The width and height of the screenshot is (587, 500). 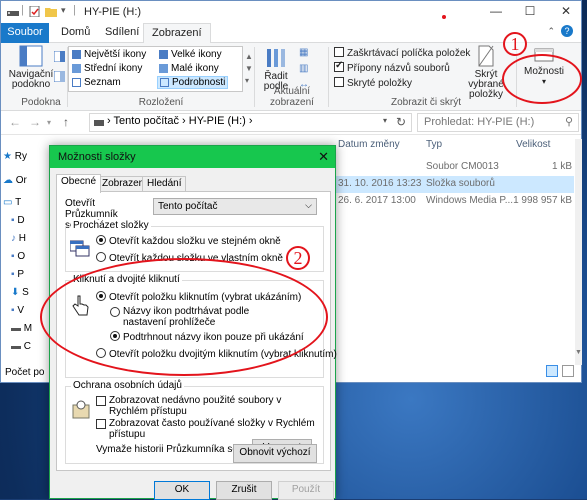 What do you see at coordinates (308, 205) in the screenshot?
I see `chevron-down-icon: ⌵` at bounding box center [308, 205].